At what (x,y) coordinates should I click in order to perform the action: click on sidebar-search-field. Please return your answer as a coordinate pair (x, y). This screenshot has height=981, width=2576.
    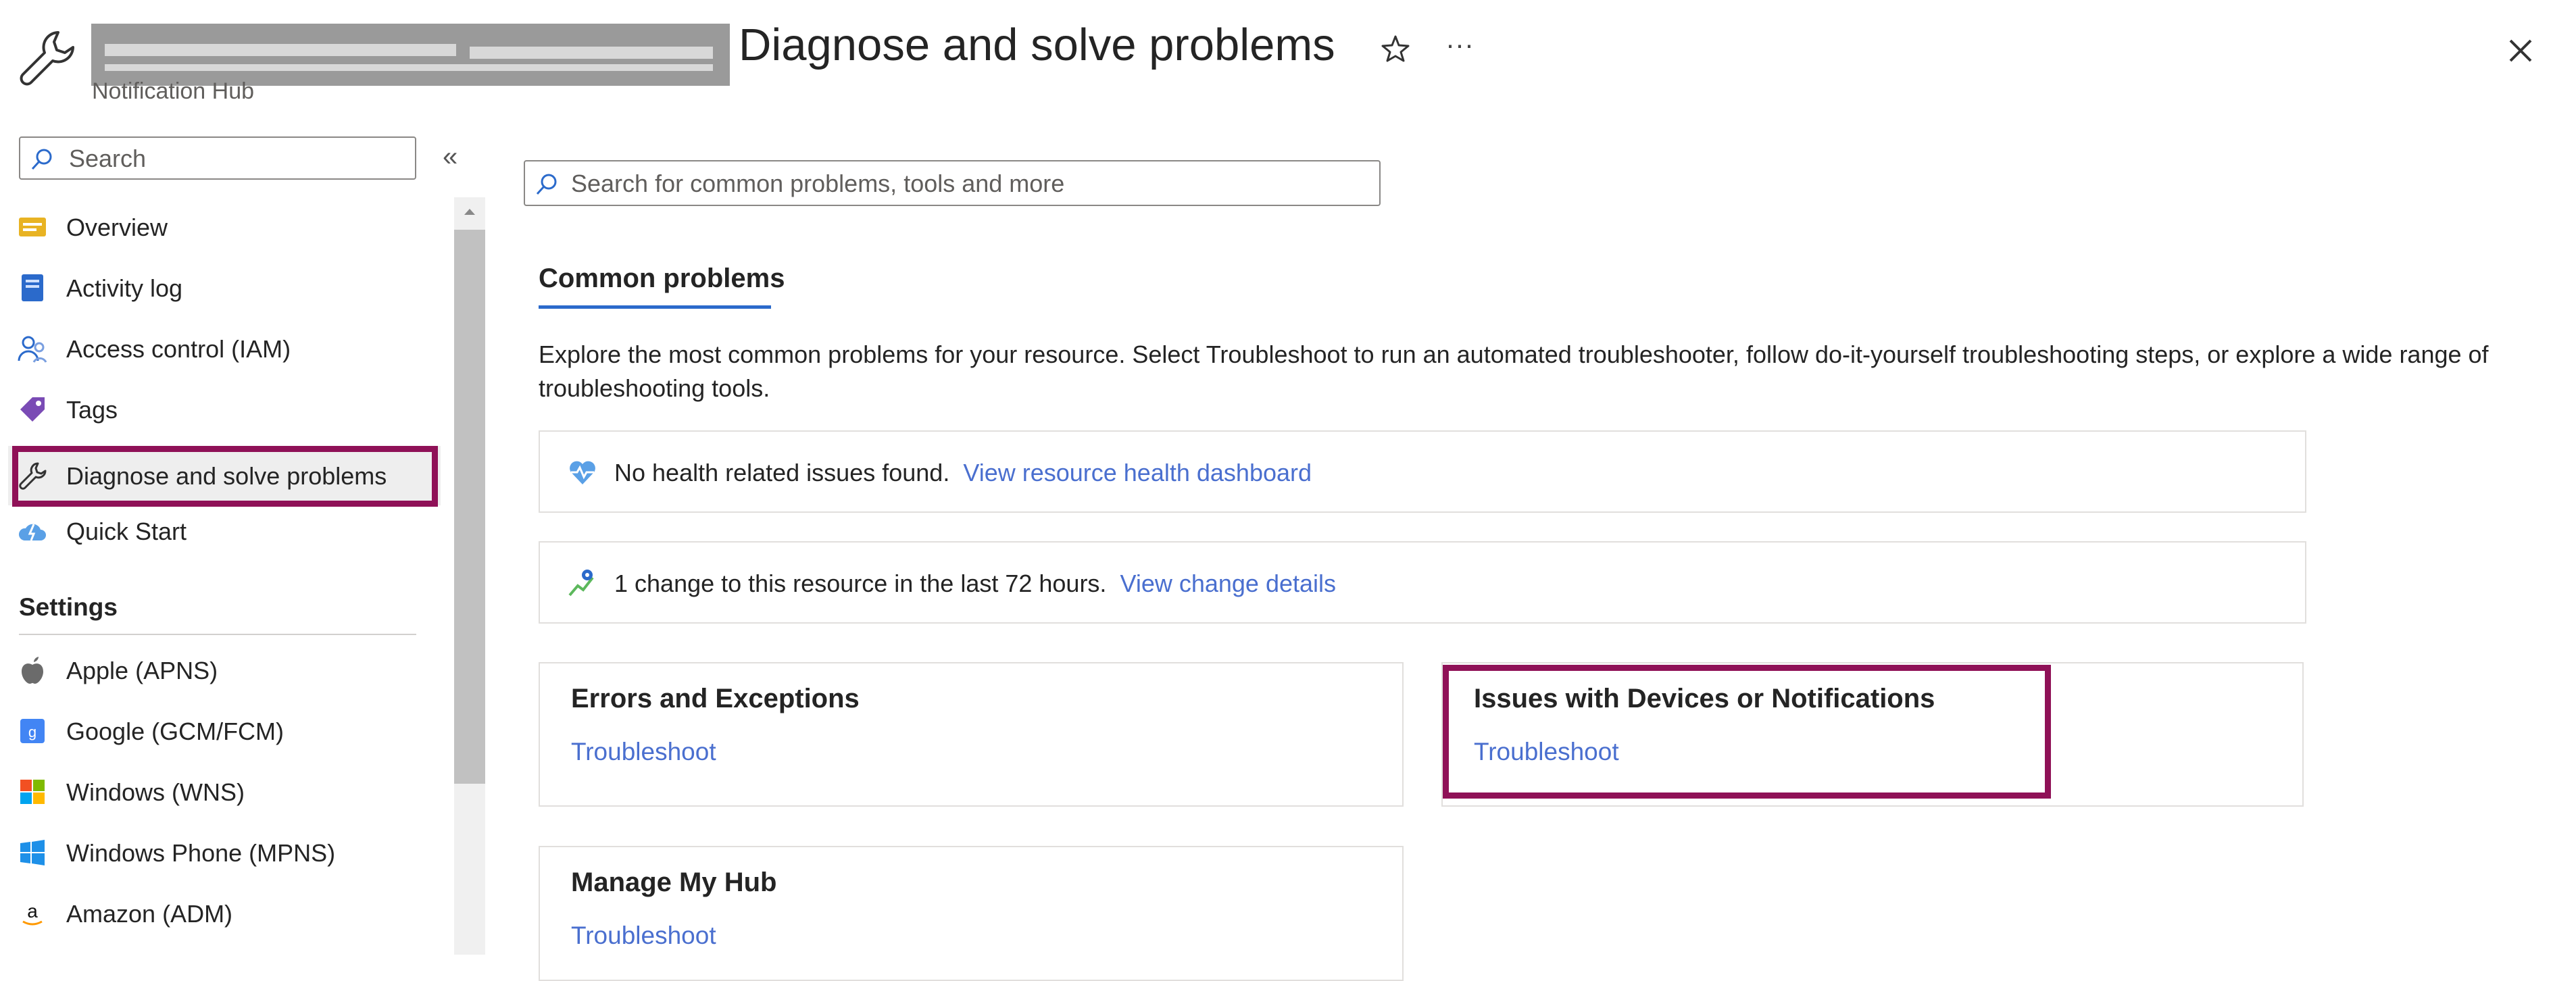
    Looking at the image, I should click on (238, 158).